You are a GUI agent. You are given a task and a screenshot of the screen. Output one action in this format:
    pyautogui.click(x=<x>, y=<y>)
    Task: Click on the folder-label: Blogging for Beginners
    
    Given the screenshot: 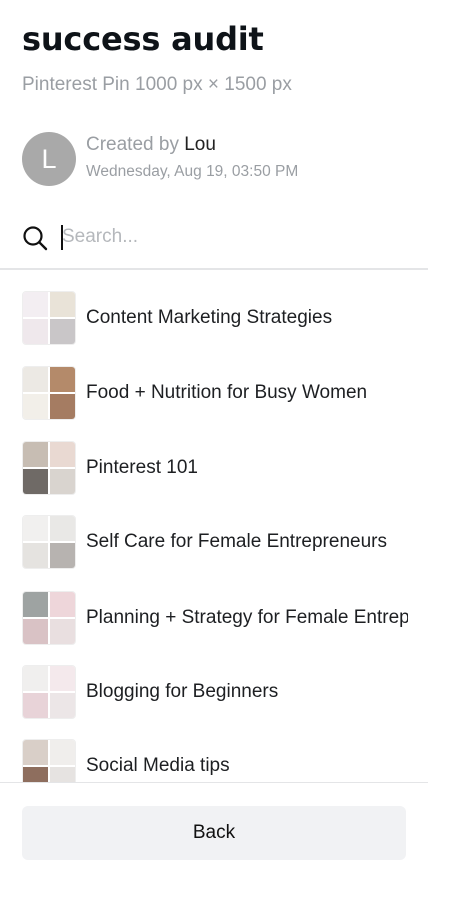 What is the action you would take?
    pyautogui.click(x=182, y=691)
    